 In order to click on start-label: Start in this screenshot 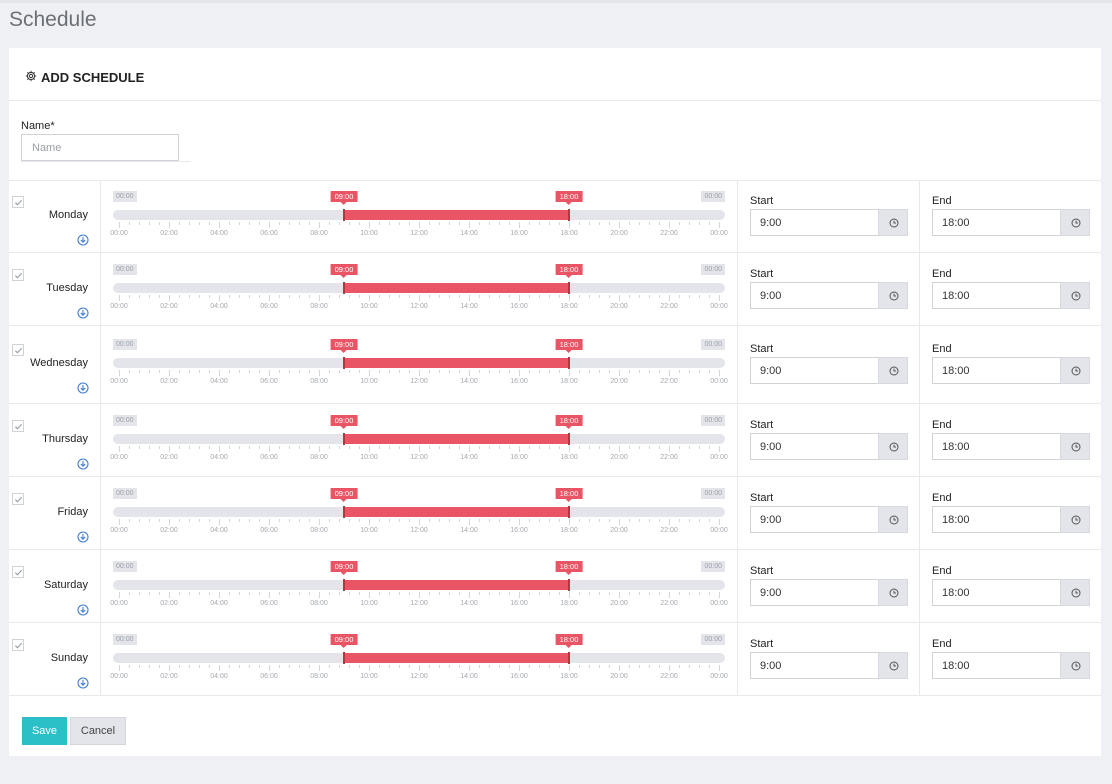, I will do `click(762, 274)`.